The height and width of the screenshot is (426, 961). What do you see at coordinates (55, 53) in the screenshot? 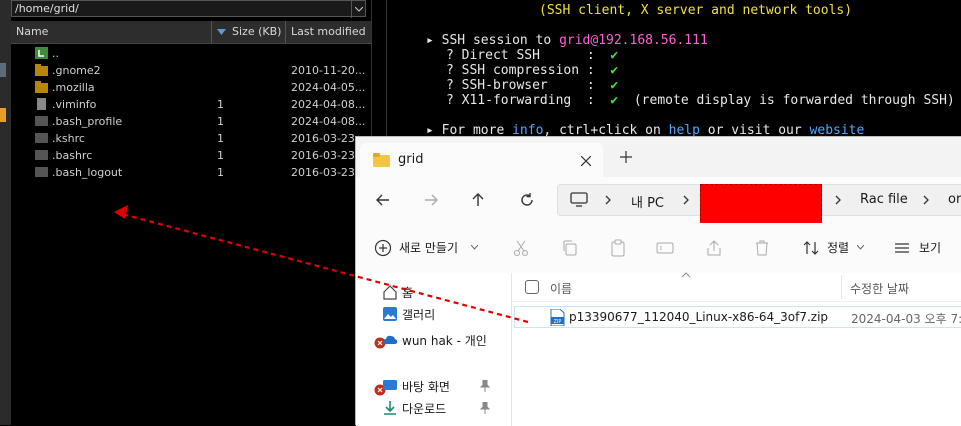
I see `file-name: ..` at bounding box center [55, 53].